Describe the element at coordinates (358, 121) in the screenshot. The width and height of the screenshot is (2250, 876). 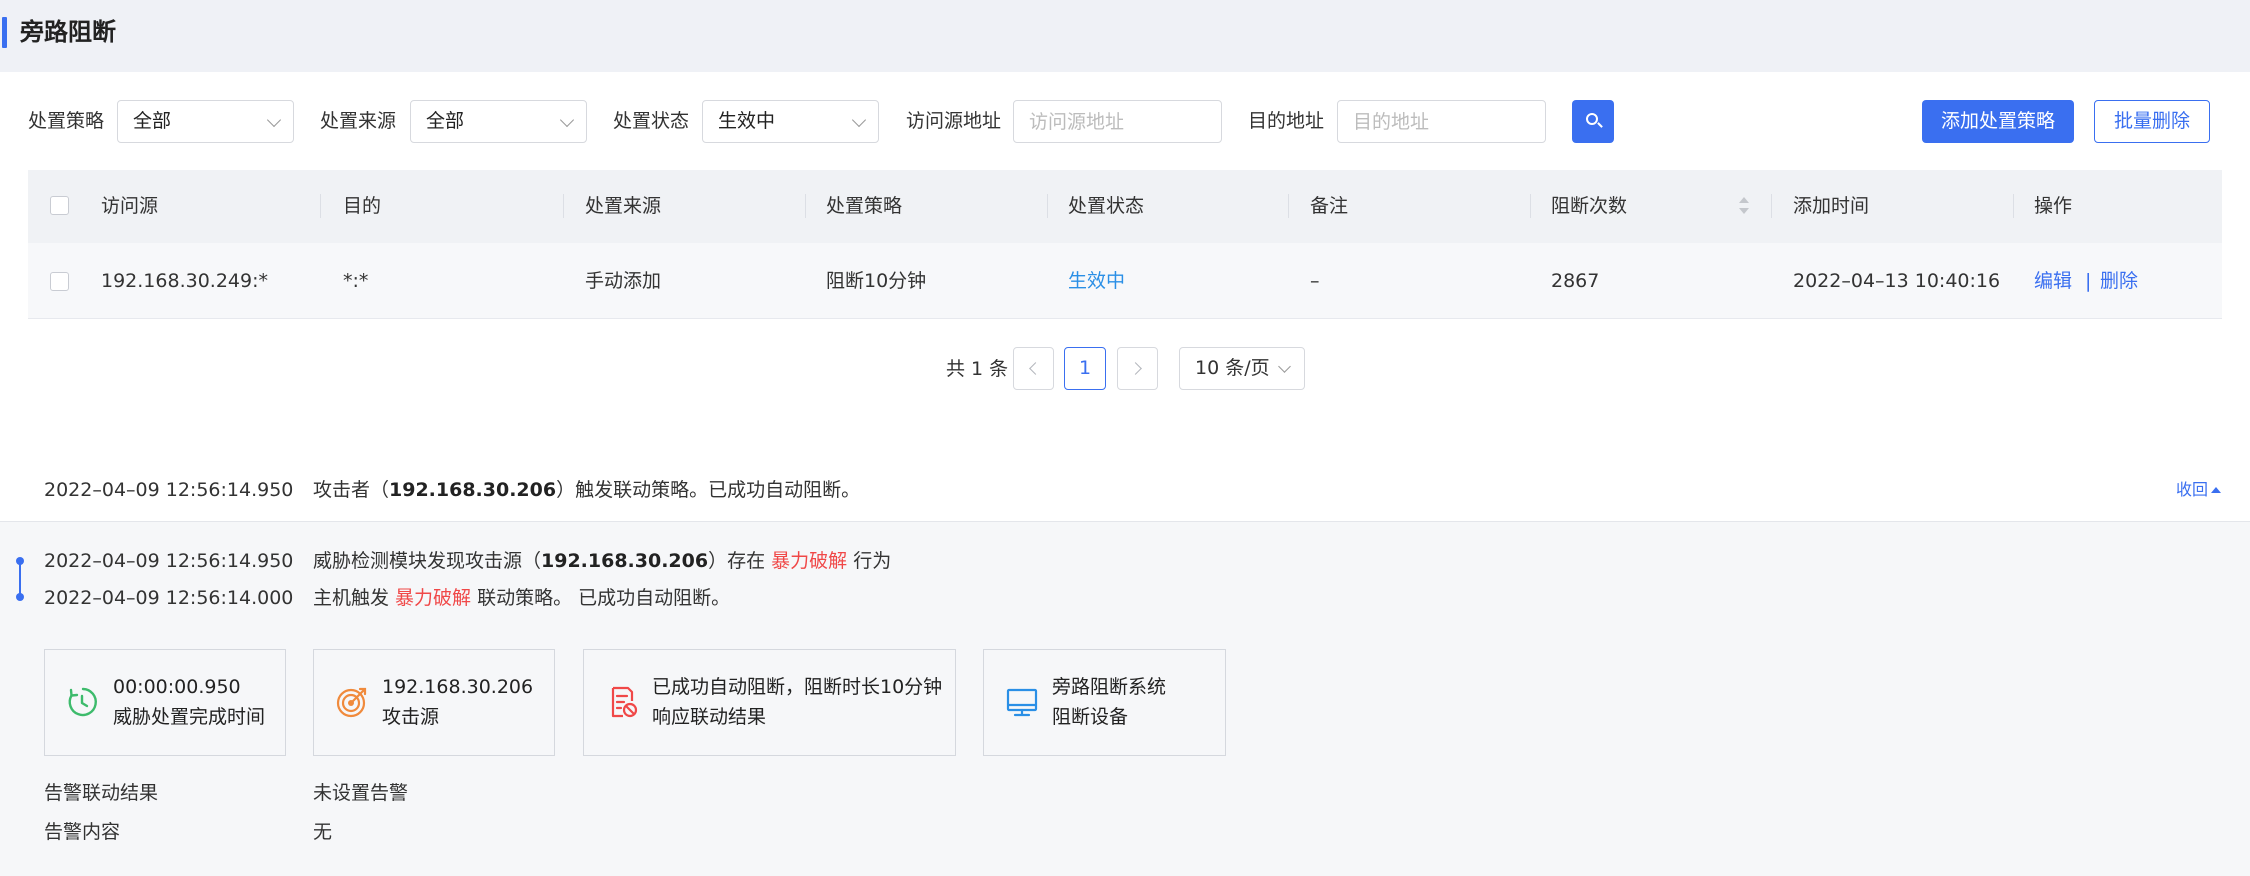
I see `source-filter-label: 处置来源` at that location.